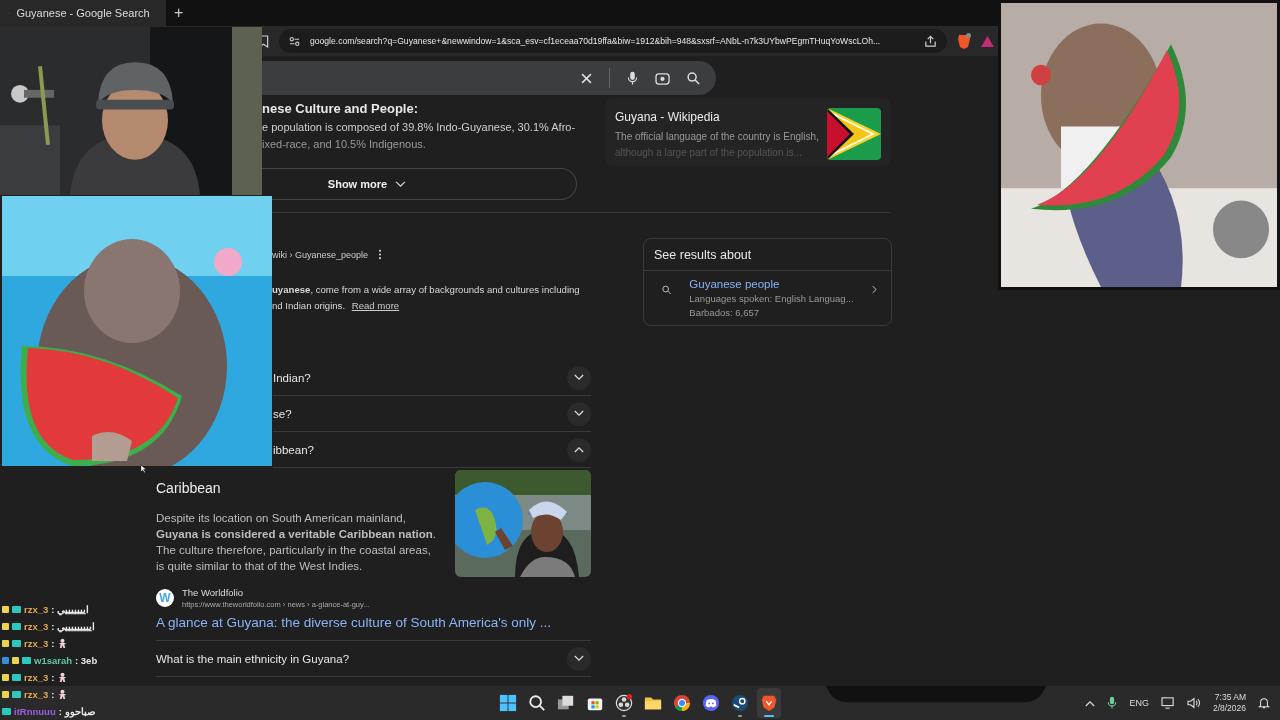 The image size is (1280, 720). What do you see at coordinates (717, 137) in the screenshot?
I see `card-snippet: The official language of the country is English,` at bounding box center [717, 137].